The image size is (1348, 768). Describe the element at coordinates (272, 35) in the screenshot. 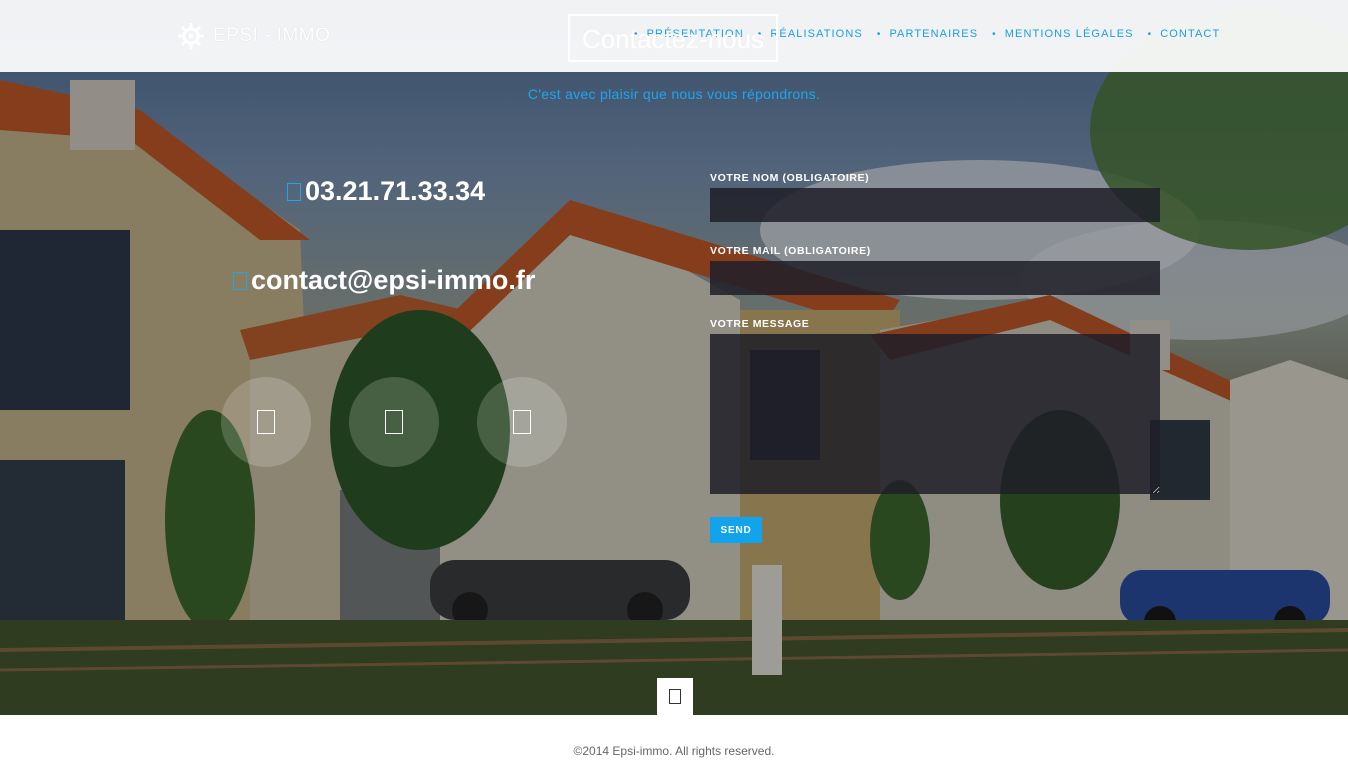

I see `logo-text: EPSI - IMMO` at that location.